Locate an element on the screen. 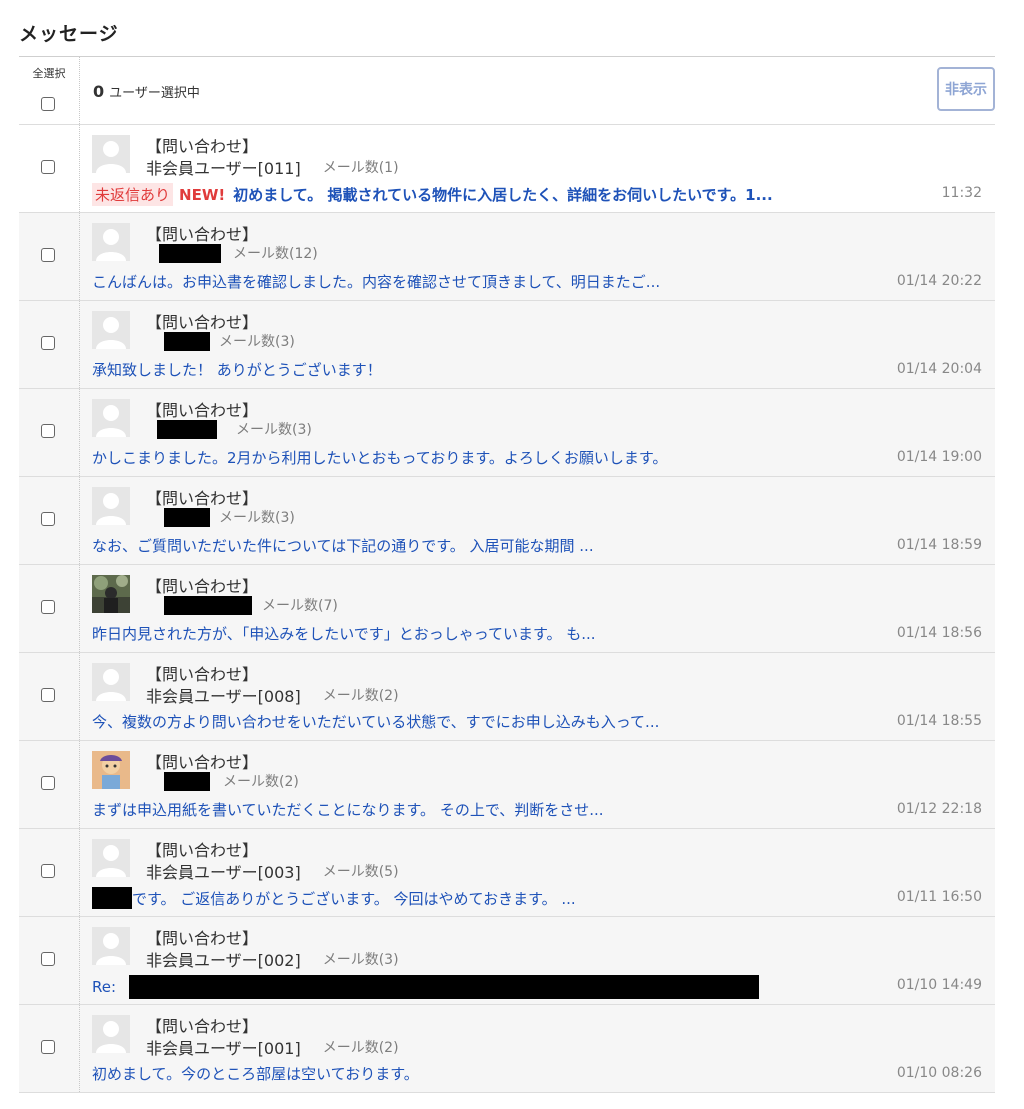  hide-button: 非表示 is located at coordinates (966, 89).